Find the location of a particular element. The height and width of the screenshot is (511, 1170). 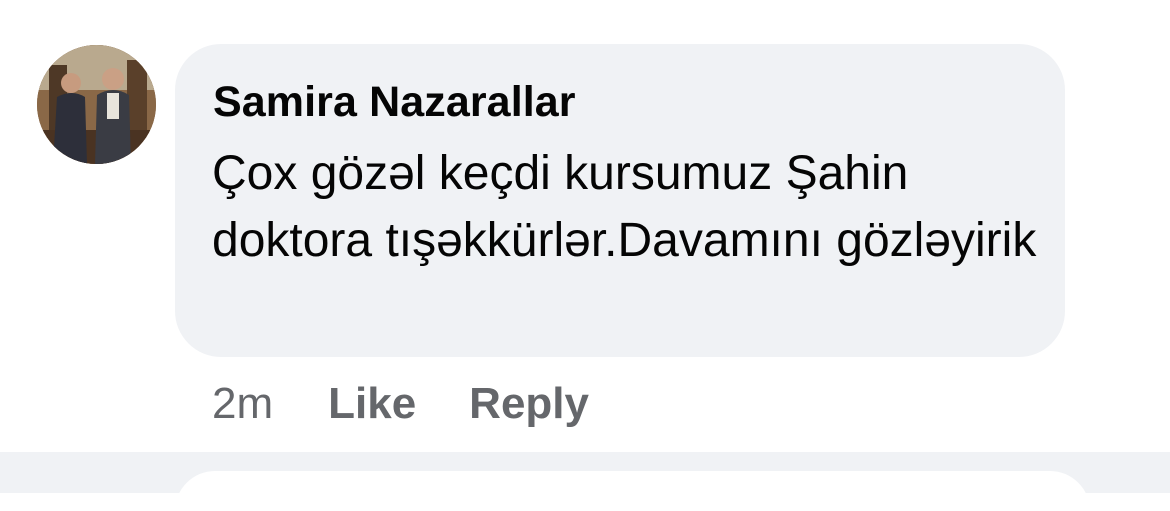

comment-timestamp: 2m is located at coordinates (242, 404).